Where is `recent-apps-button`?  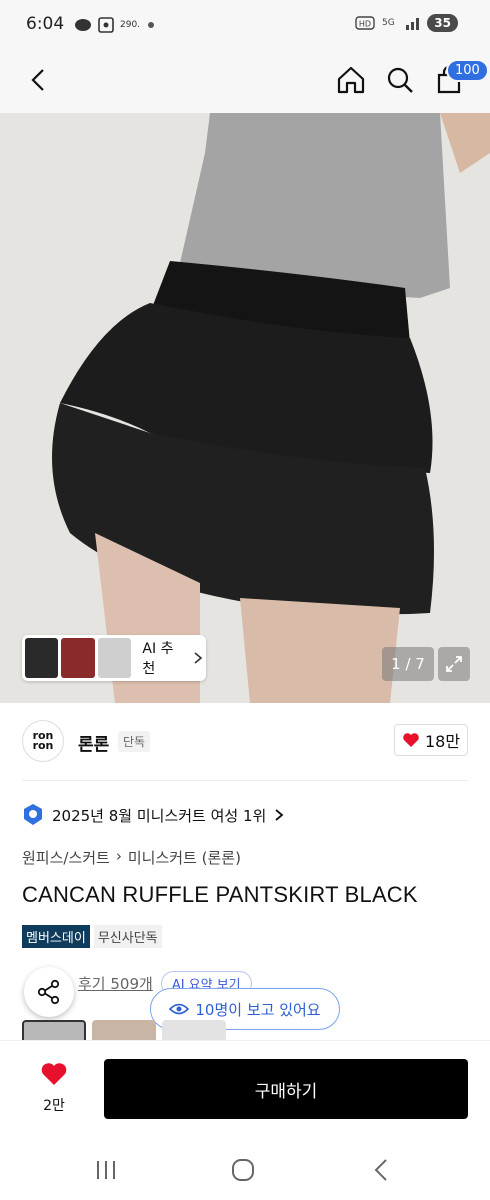 recent-apps-button is located at coordinates (106, 1170).